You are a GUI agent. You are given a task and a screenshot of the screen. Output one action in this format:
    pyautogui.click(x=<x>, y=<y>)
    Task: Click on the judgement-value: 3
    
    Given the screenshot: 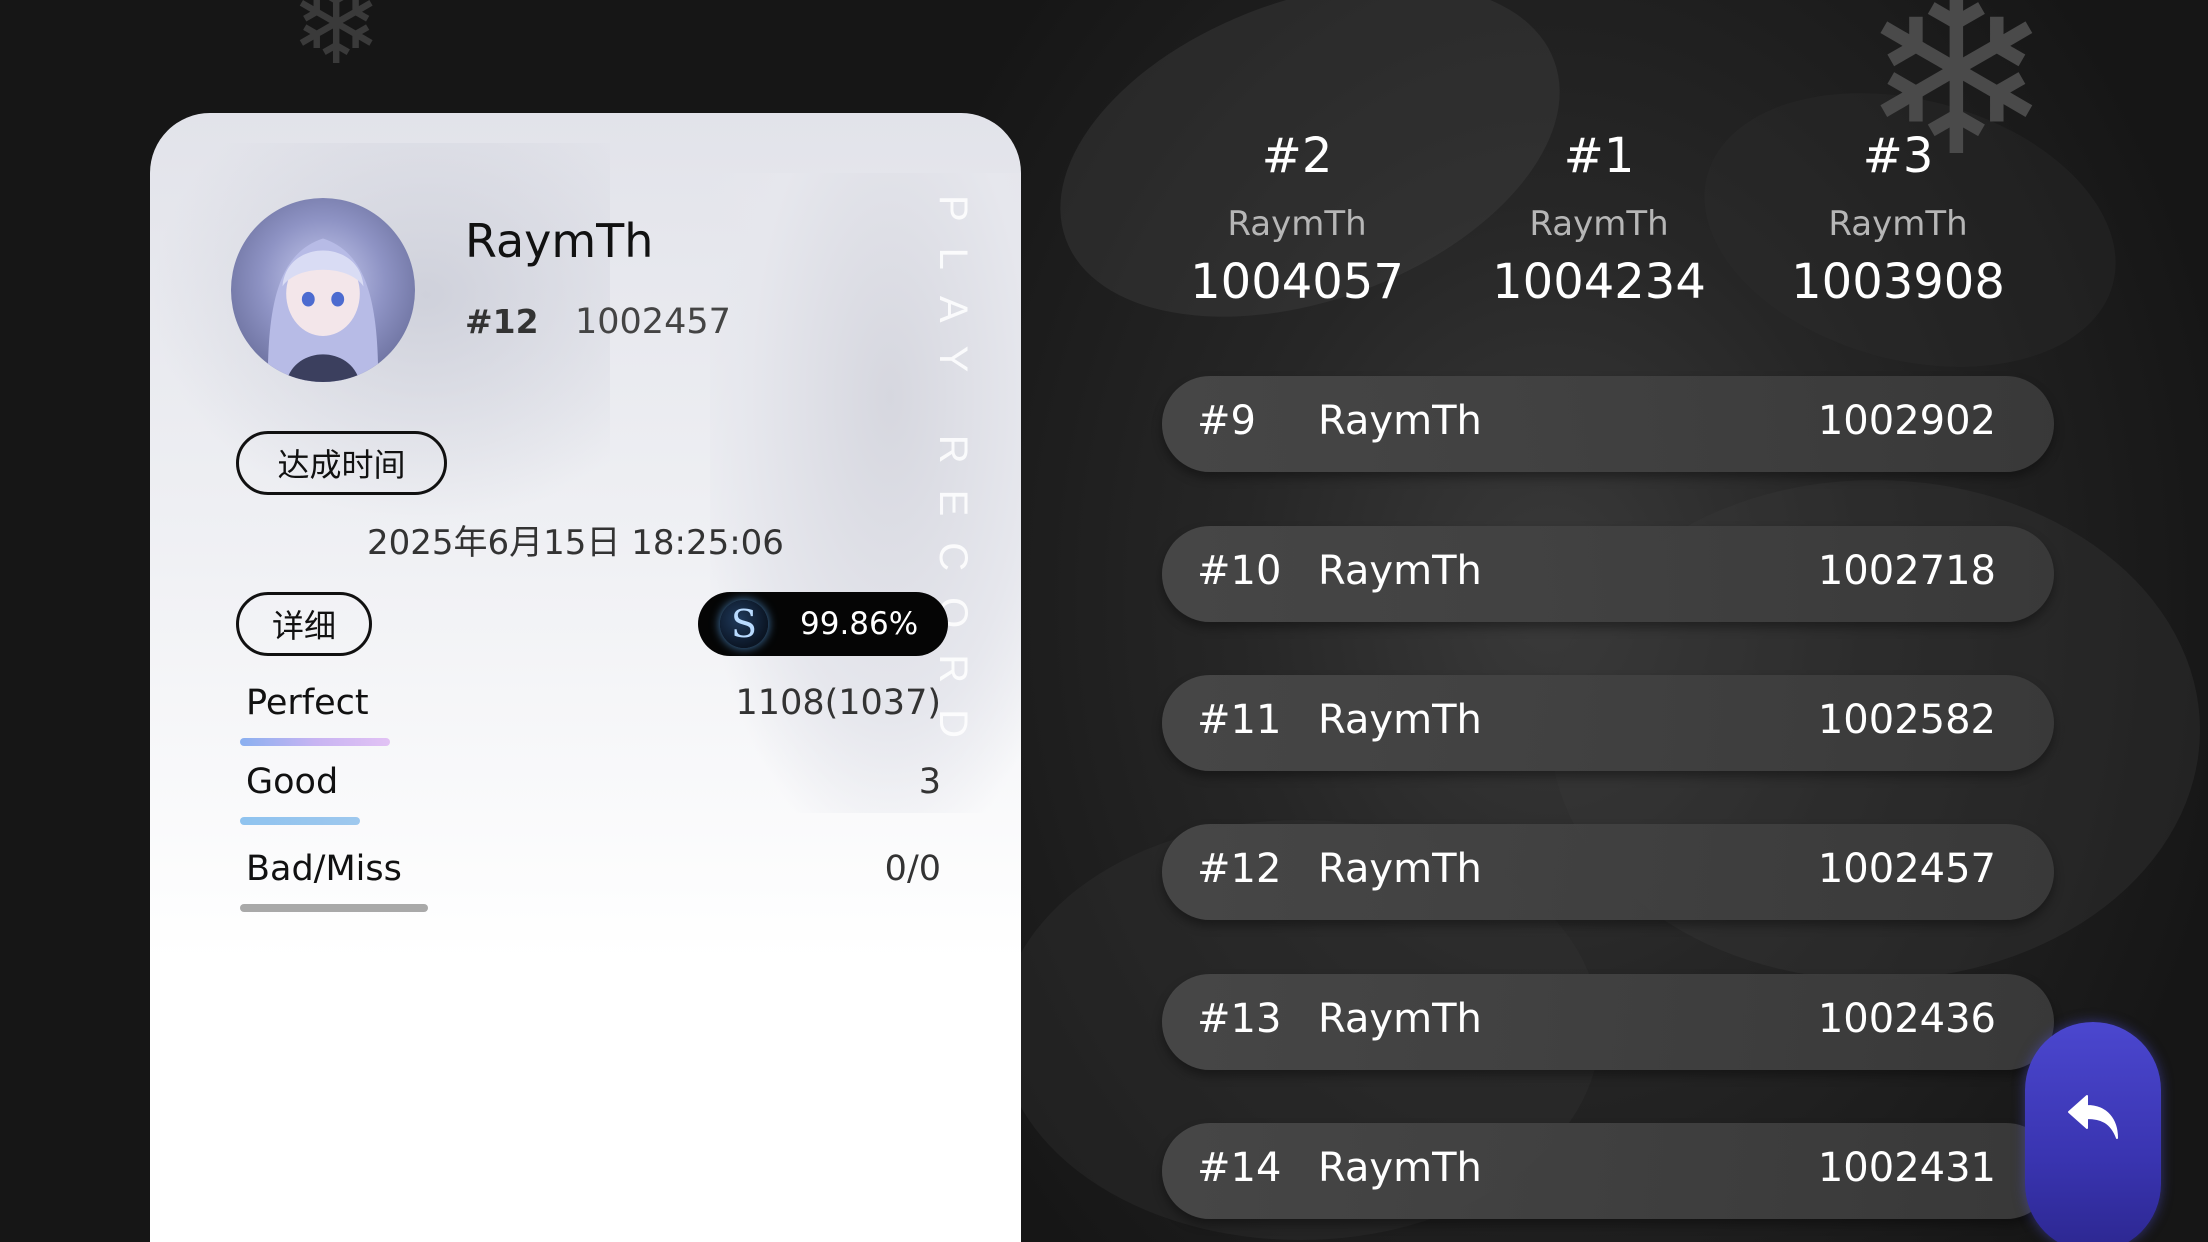 What is the action you would take?
    pyautogui.click(x=929, y=782)
    